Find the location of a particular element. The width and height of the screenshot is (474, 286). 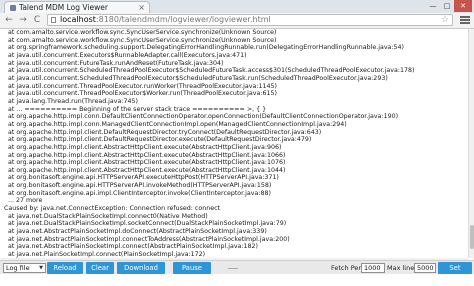

clear-button: Clear is located at coordinates (100, 268).